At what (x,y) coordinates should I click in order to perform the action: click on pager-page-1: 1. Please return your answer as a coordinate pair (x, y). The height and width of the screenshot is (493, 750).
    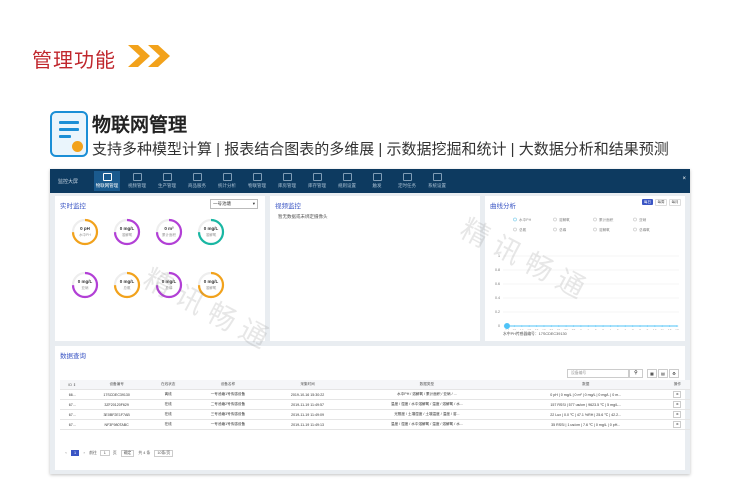
    Looking at the image, I should click on (75, 453).